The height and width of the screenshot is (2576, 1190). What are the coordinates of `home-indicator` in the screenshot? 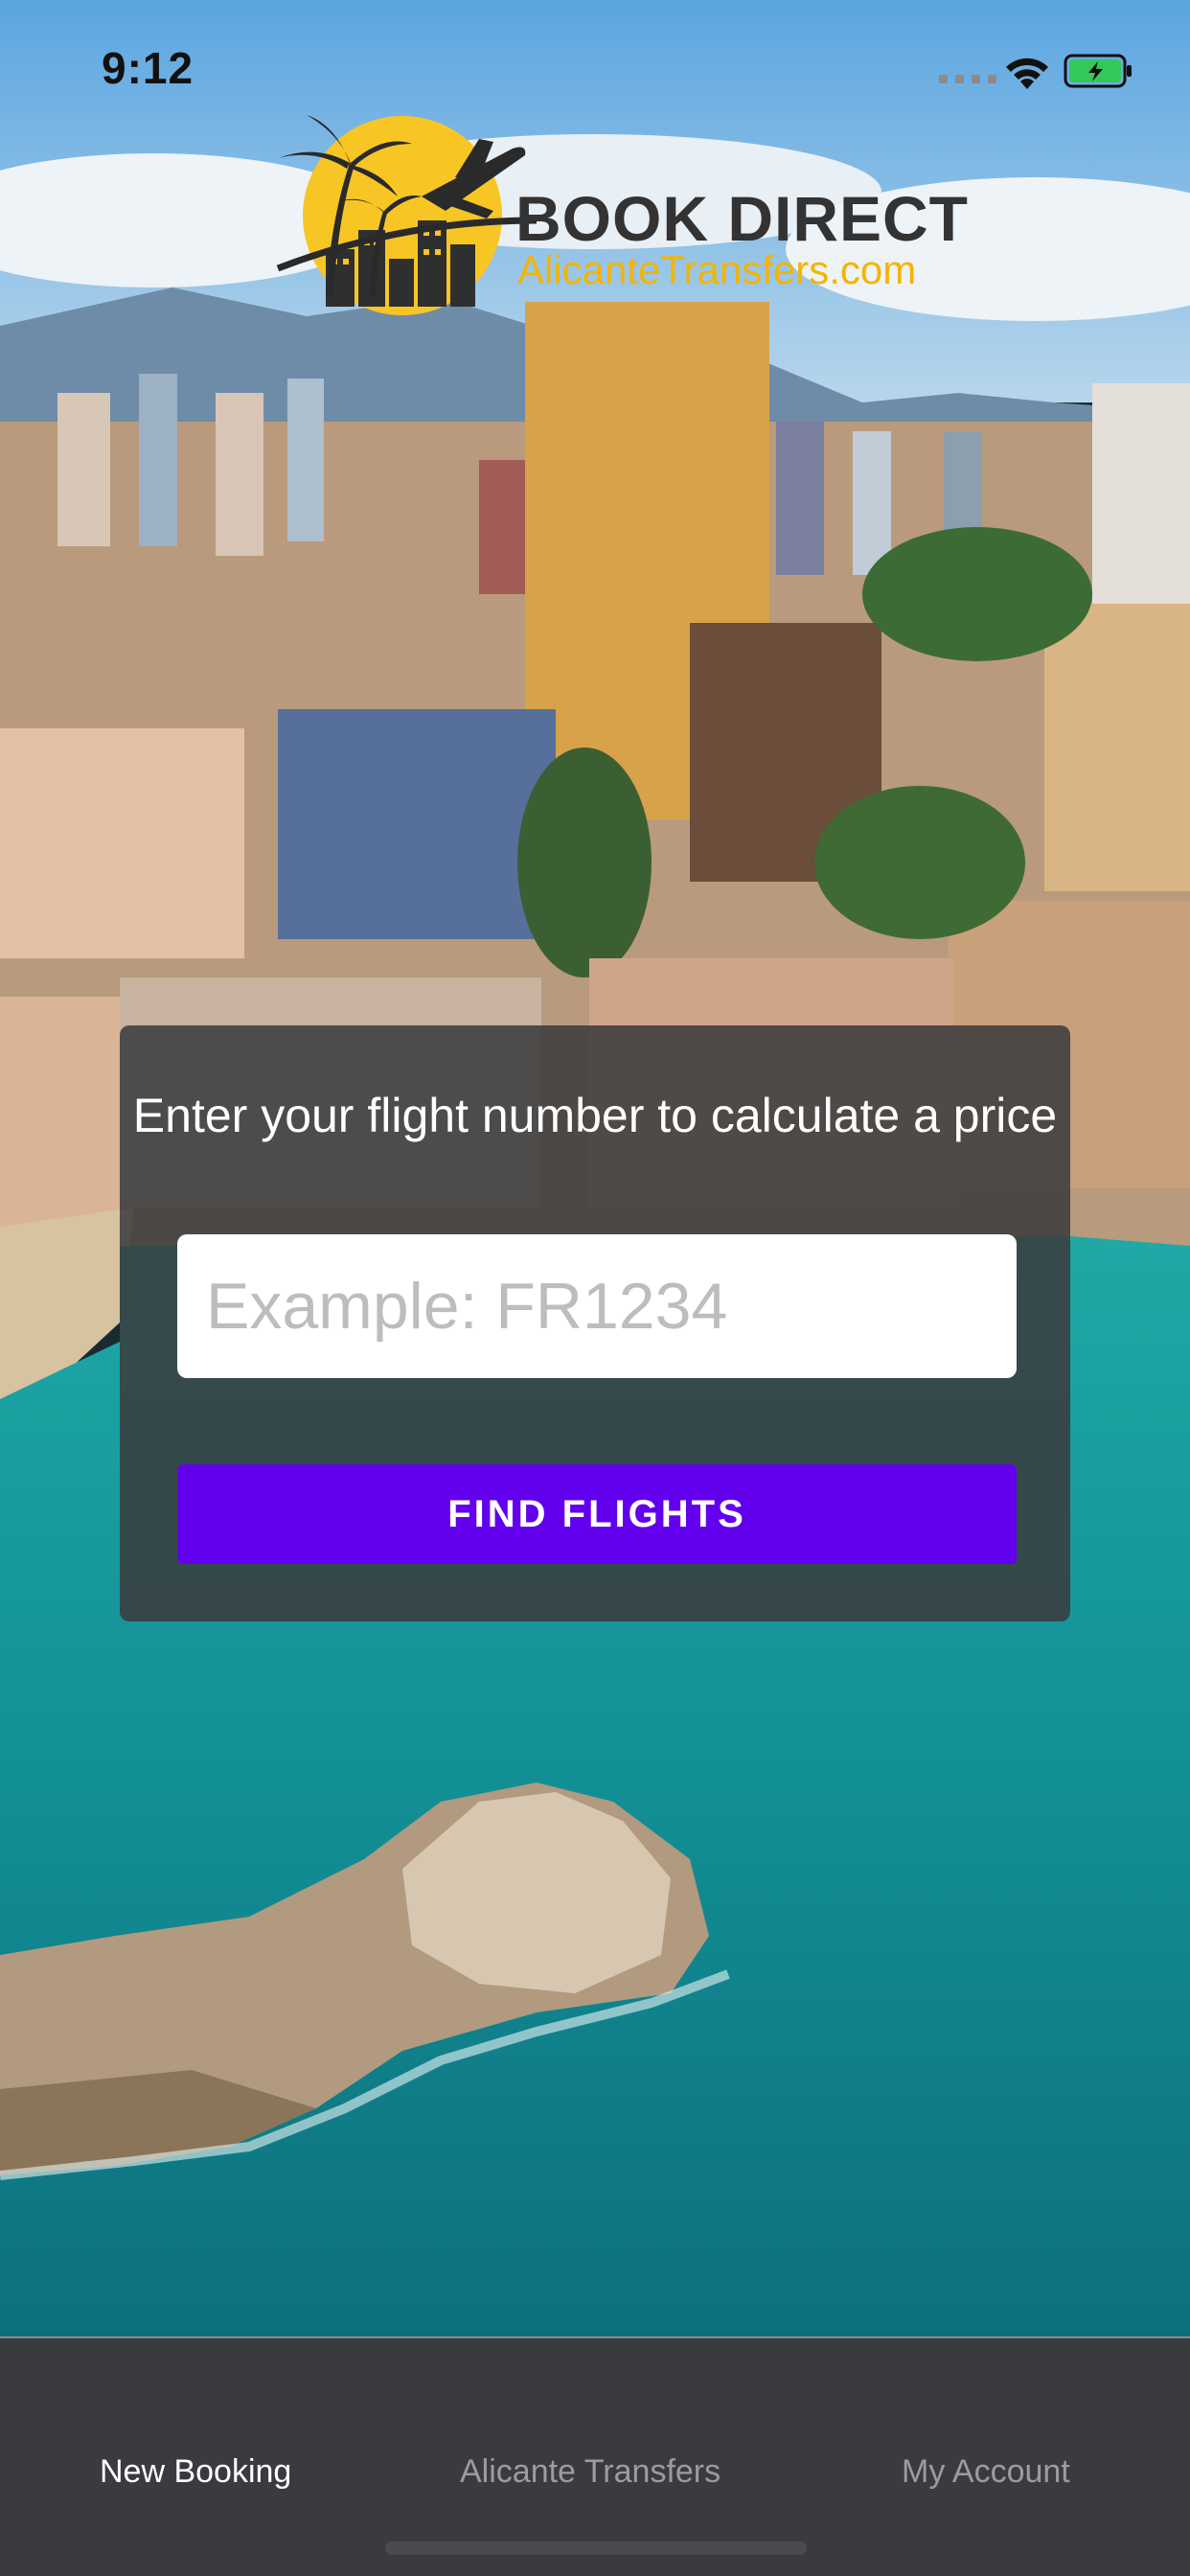 It's located at (596, 2548).